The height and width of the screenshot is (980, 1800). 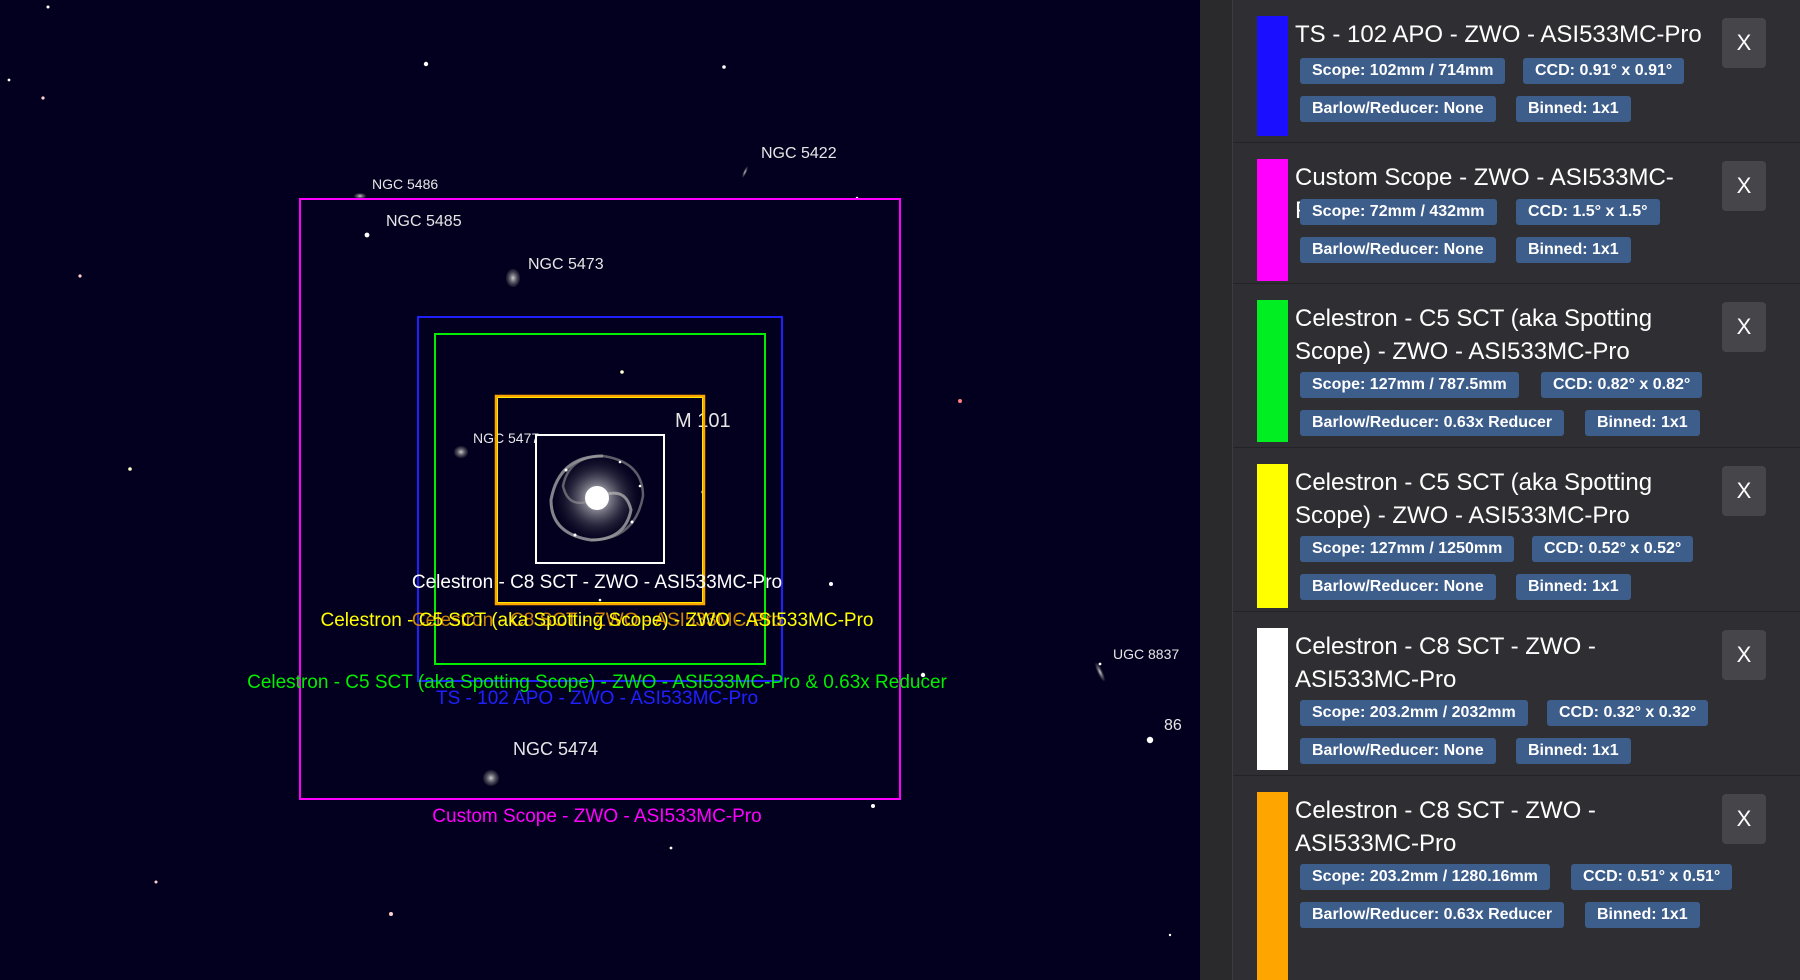 What do you see at coordinates (1398, 212) in the screenshot?
I see `scope-chip: Scope: 72mm / 432mm` at bounding box center [1398, 212].